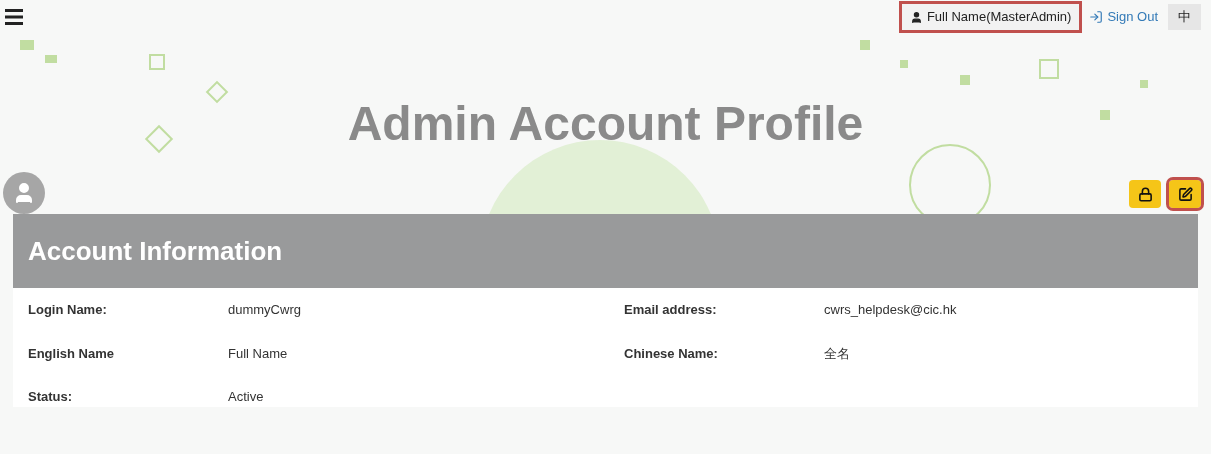  What do you see at coordinates (14, 17) in the screenshot?
I see `menu-icon` at bounding box center [14, 17].